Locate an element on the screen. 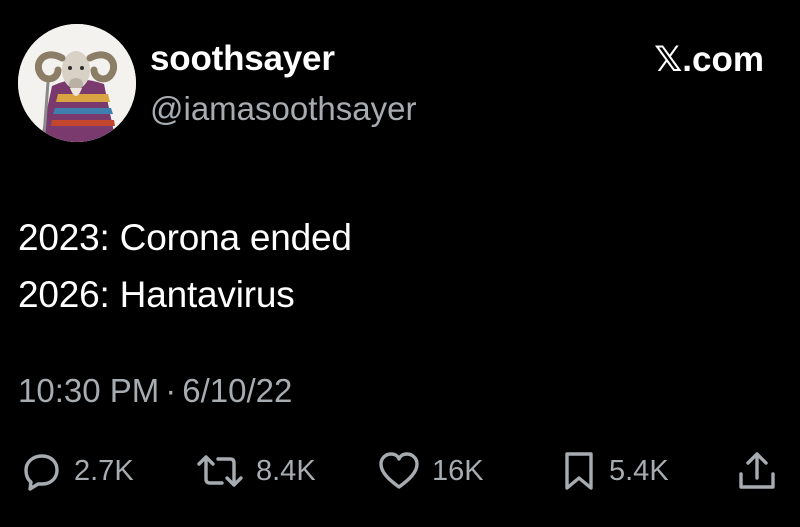  share-upload-icon is located at coordinates (757, 470).